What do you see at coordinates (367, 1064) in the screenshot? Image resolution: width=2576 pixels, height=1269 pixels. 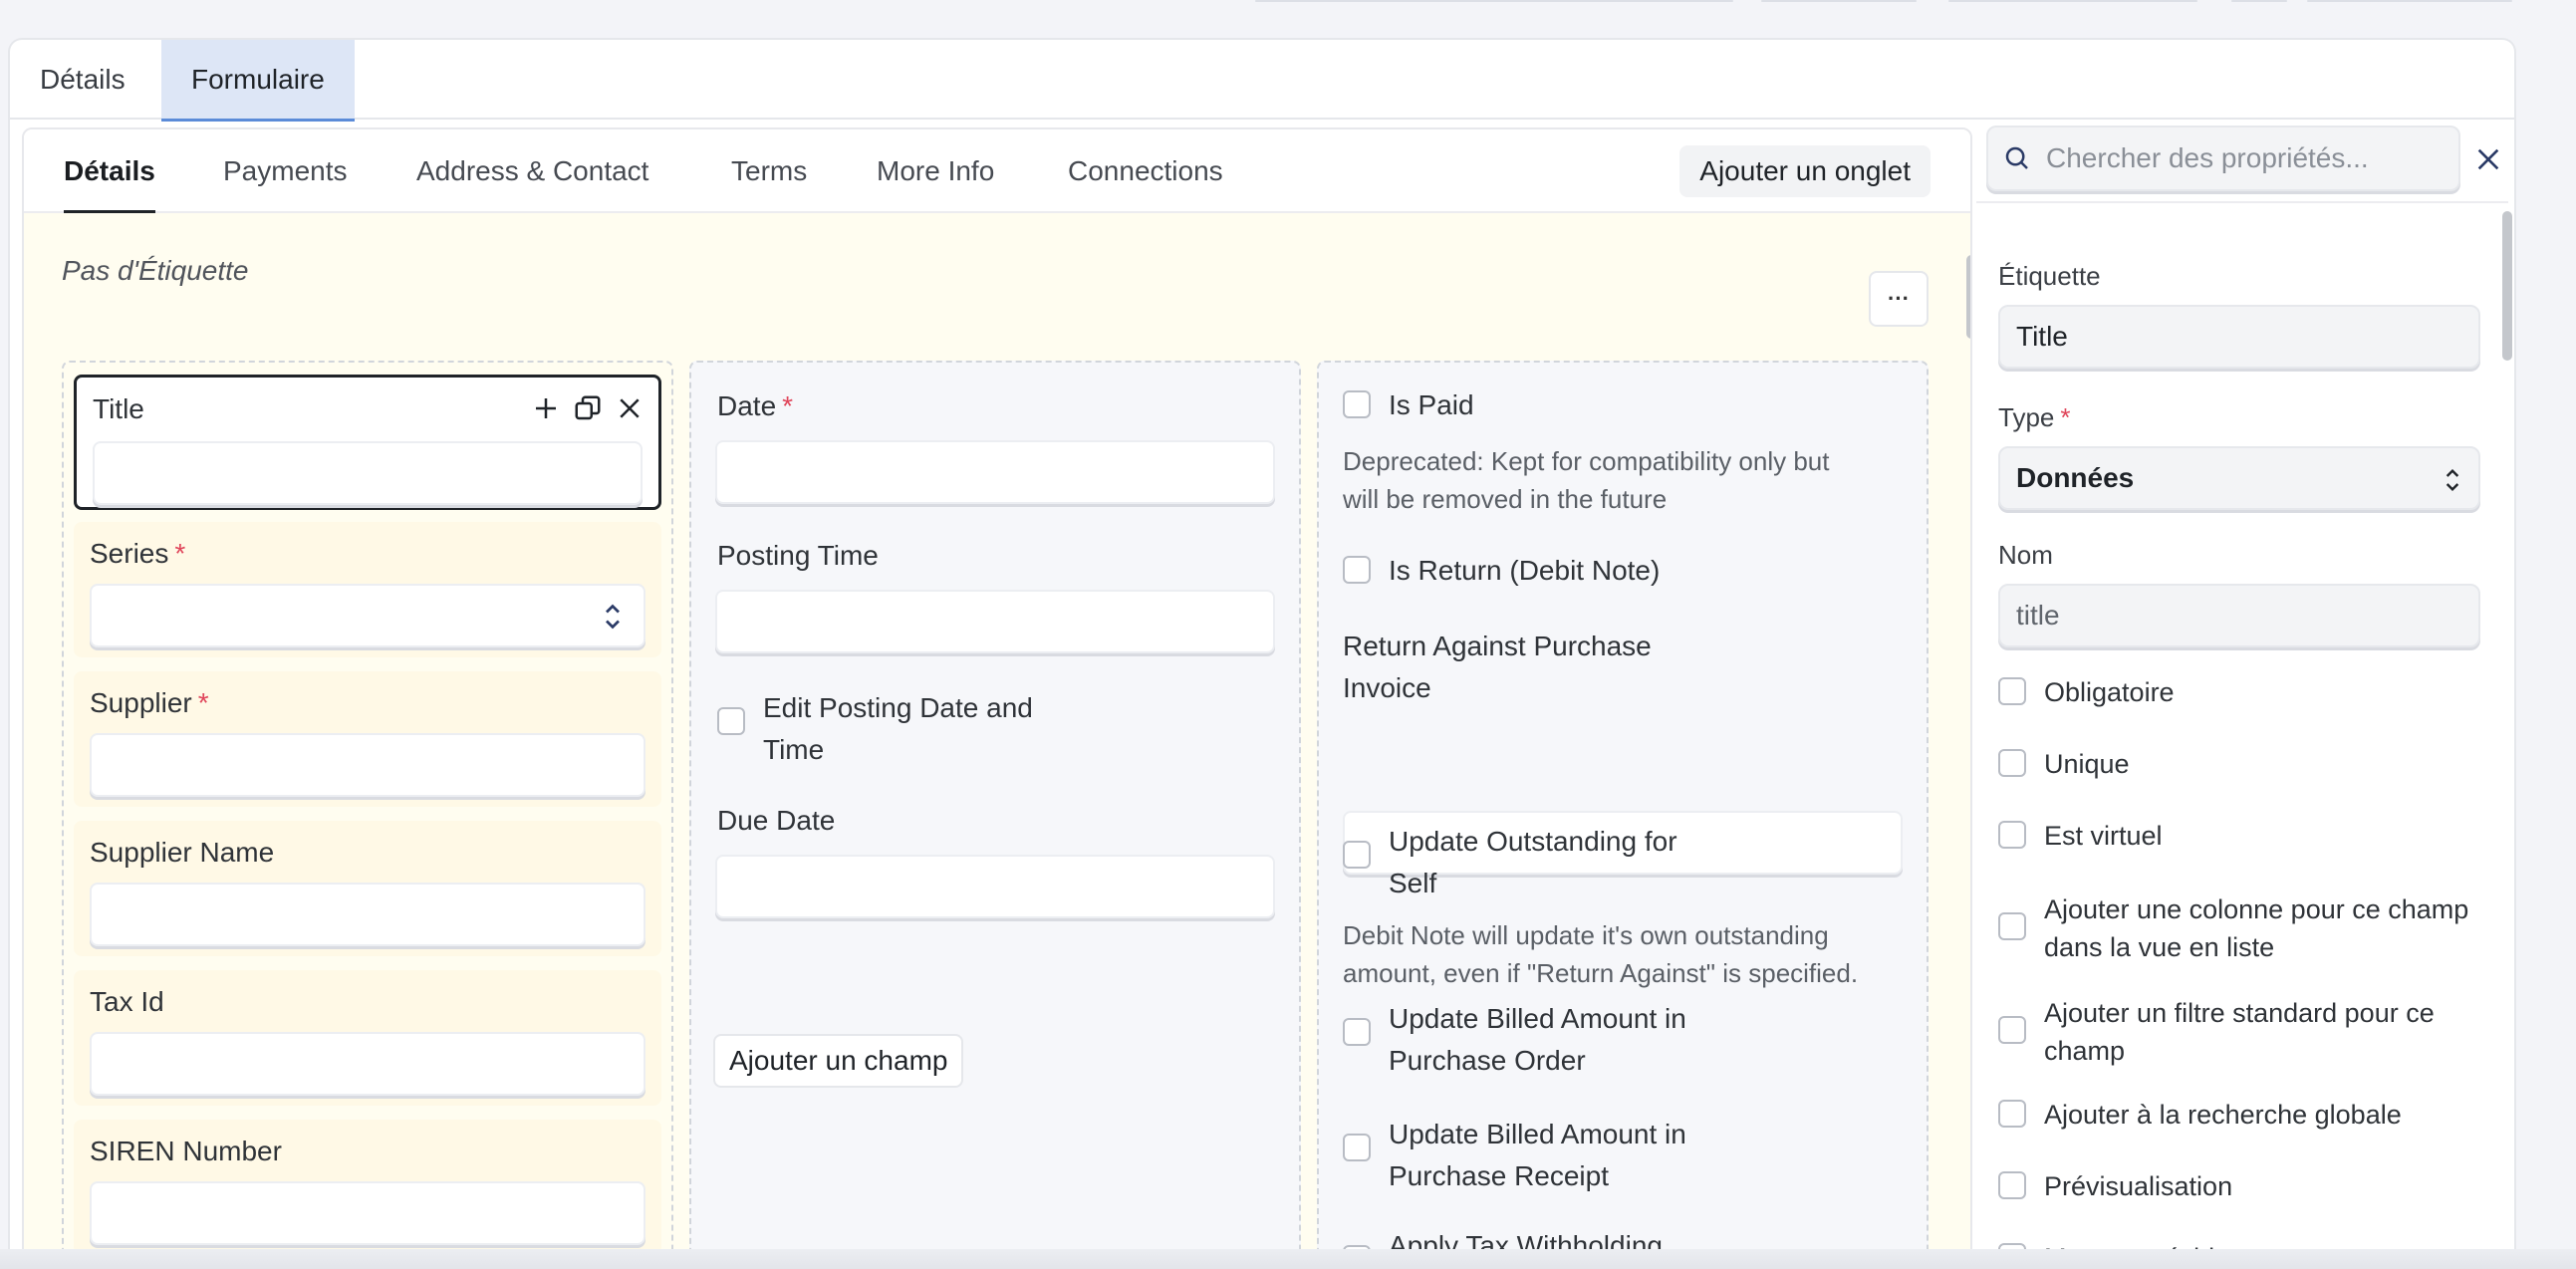 I see `tax-id-input` at bounding box center [367, 1064].